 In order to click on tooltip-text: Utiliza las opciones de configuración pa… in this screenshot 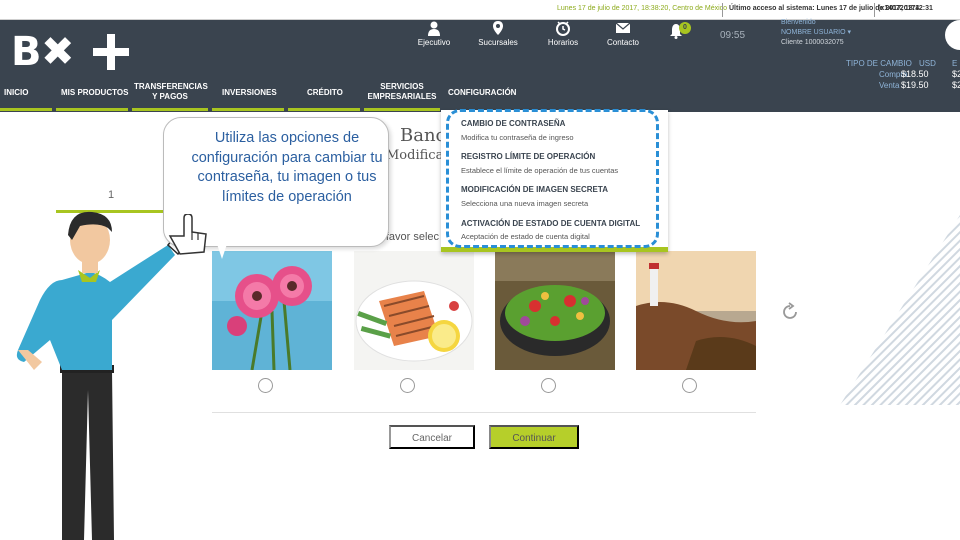, I will do `click(287, 167)`.